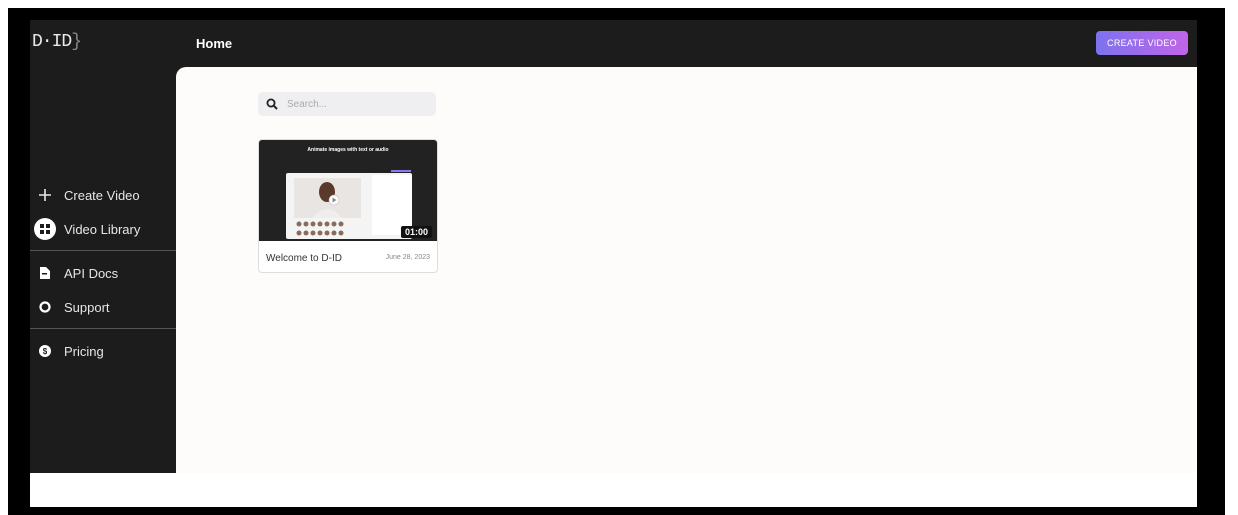 This screenshot has width=1238, height=515. What do you see at coordinates (357, 104) in the screenshot?
I see `search-input` at bounding box center [357, 104].